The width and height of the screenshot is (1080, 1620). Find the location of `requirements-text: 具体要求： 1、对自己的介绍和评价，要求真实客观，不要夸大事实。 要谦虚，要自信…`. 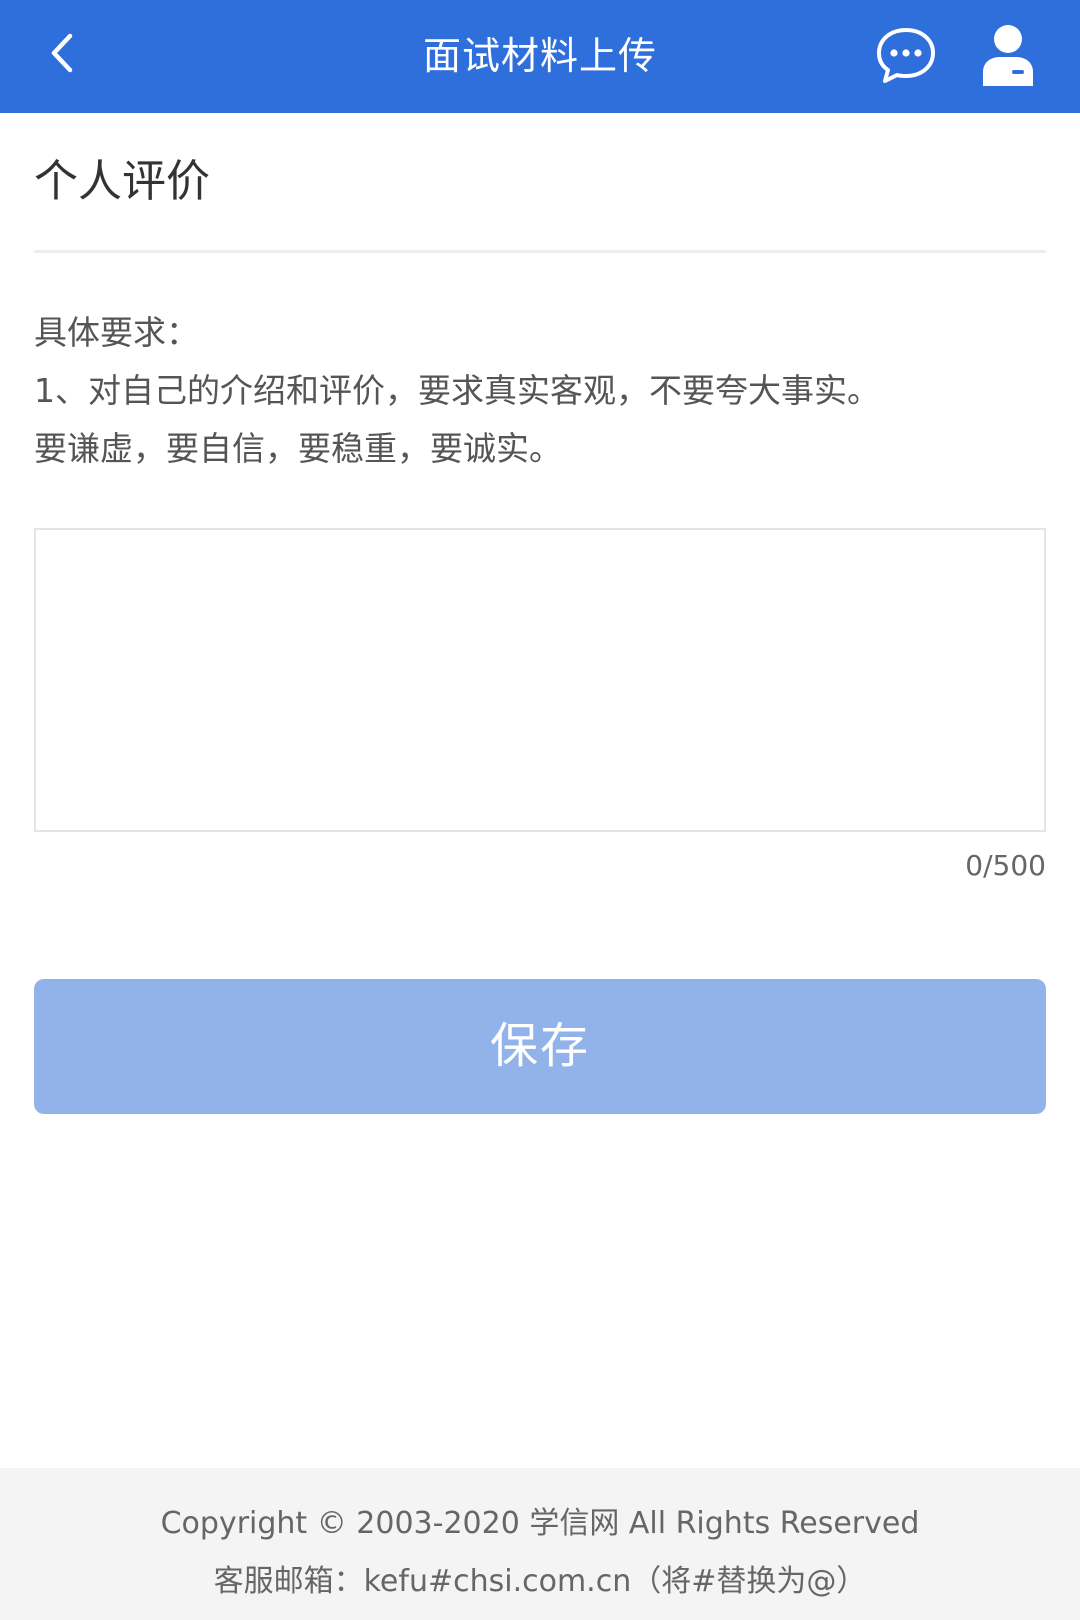

requirements-text: 具体要求： 1、对自己的介绍和评价，要求真实客观，不要夸大事实。 要谦虚，要自信… is located at coordinates (544, 391).